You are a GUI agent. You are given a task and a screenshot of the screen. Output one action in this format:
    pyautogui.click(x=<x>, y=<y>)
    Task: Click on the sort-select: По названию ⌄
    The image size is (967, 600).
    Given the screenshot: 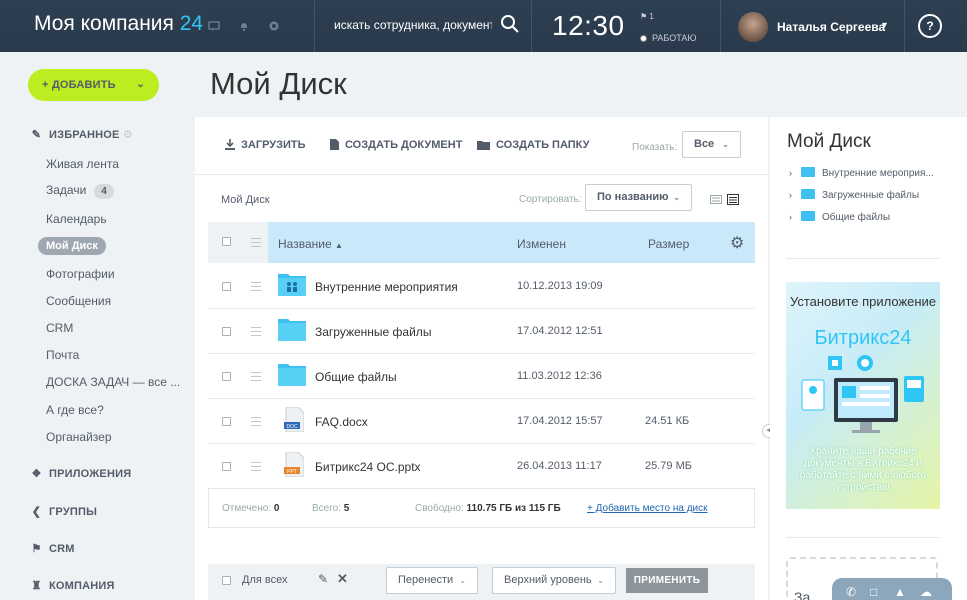 What is the action you would take?
    pyautogui.click(x=638, y=197)
    